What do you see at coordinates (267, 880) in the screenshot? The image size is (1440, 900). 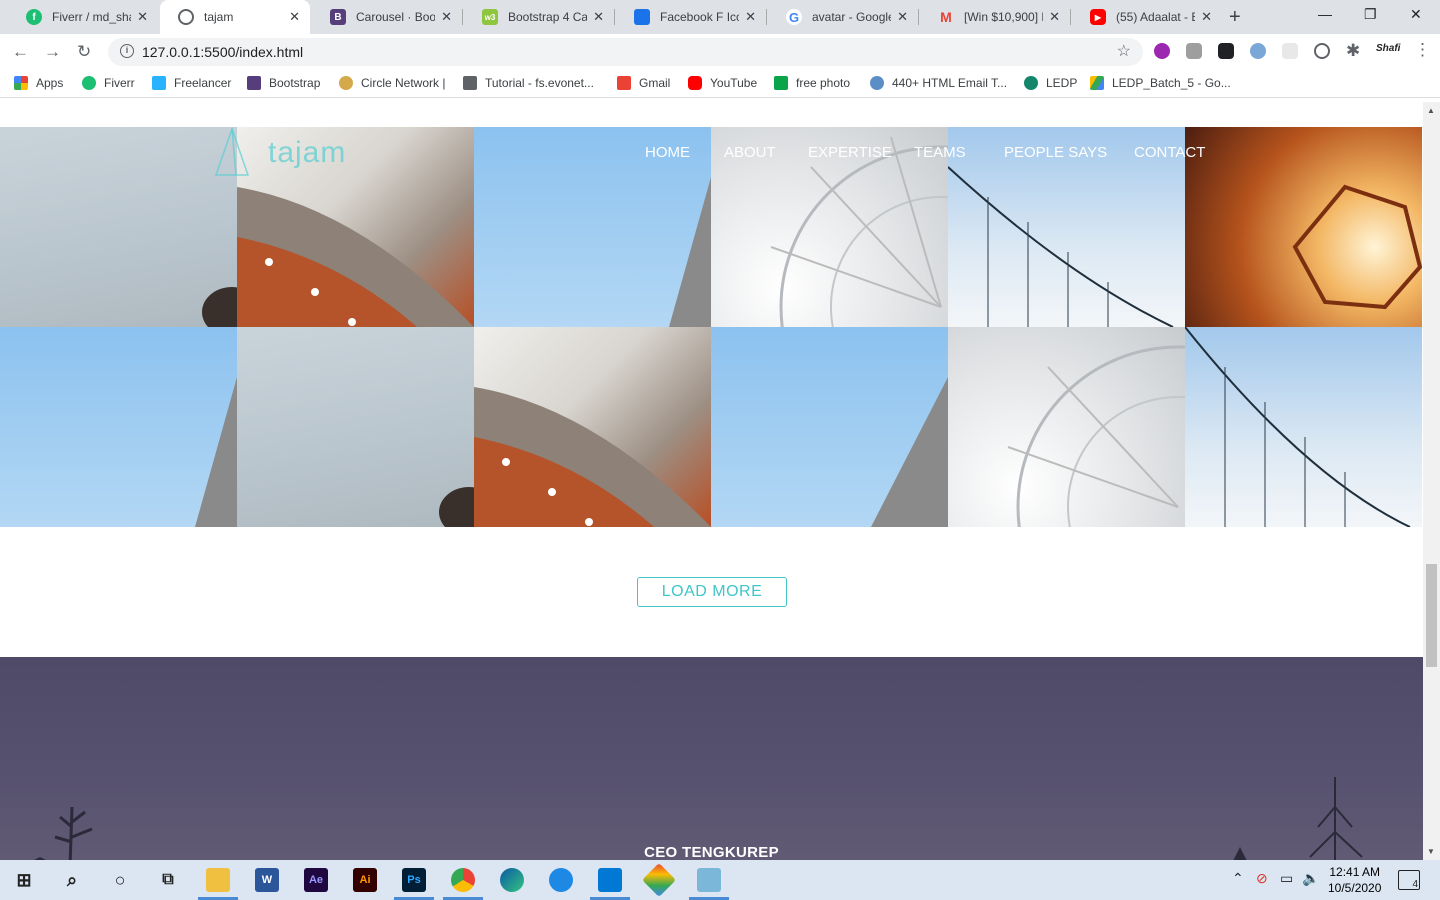 I see `word-icon: W` at bounding box center [267, 880].